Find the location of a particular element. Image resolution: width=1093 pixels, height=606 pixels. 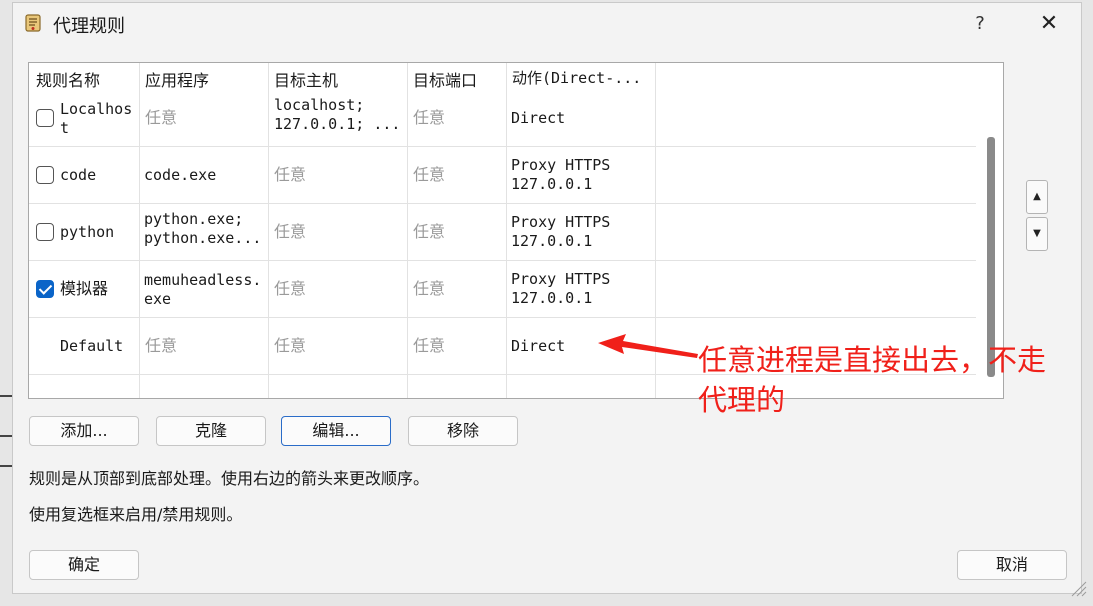

annotation-text: 任意进程是直接出去，不走代理的 is located at coordinates (872, 380).